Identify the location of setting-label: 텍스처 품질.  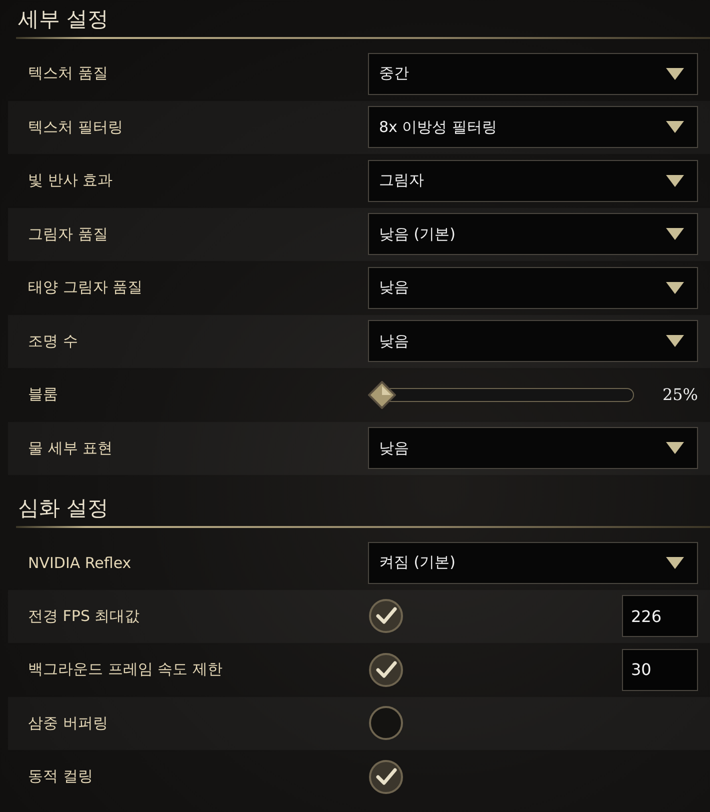
(68, 74).